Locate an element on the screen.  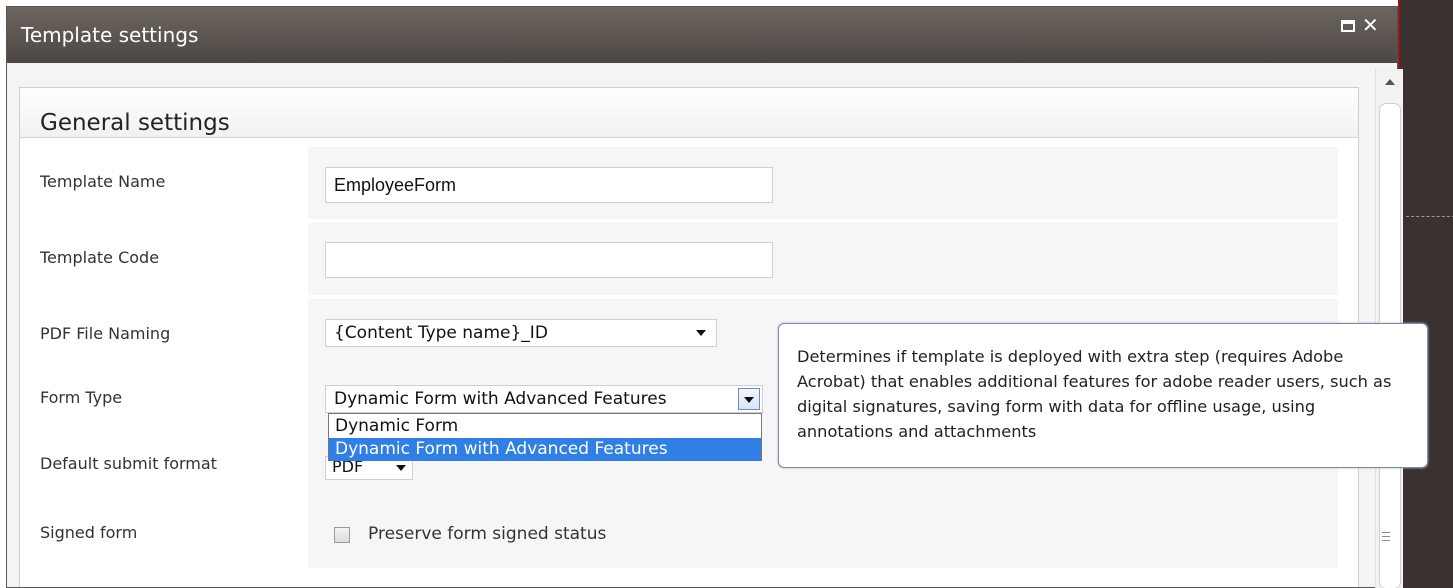
dropdown-button is located at coordinates (749, 399).